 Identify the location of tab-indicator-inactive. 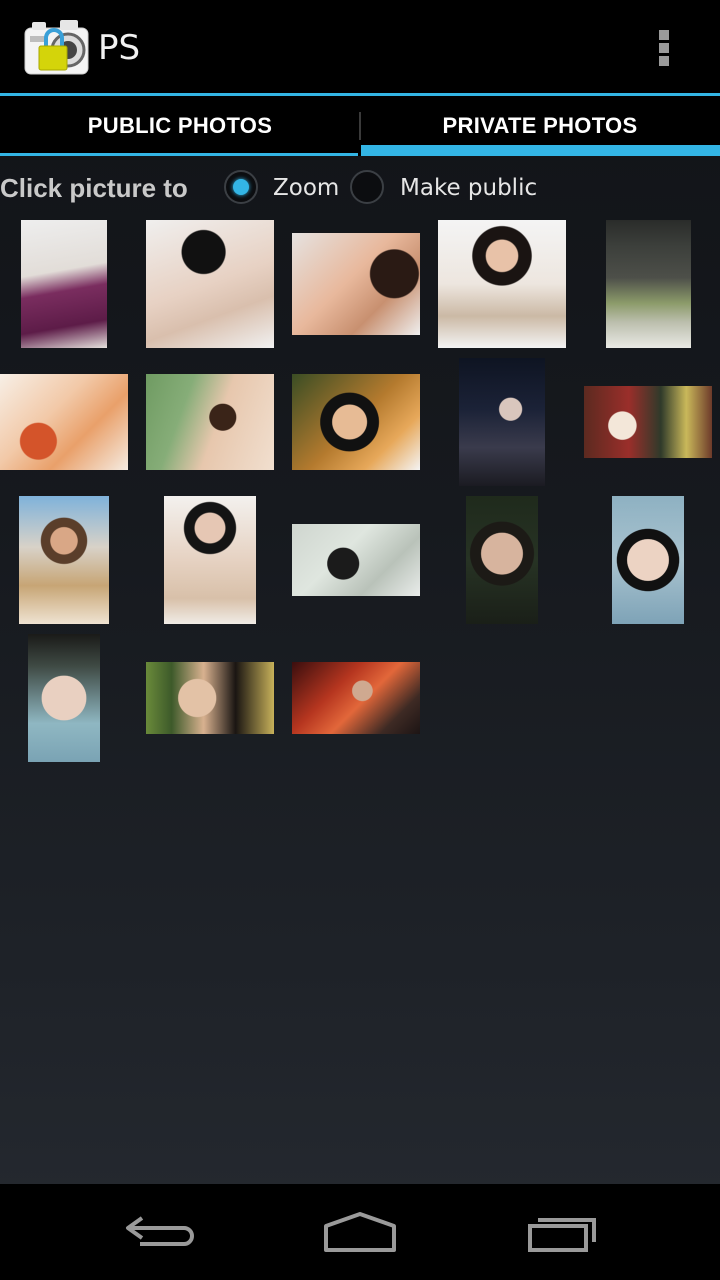
(179, 154).